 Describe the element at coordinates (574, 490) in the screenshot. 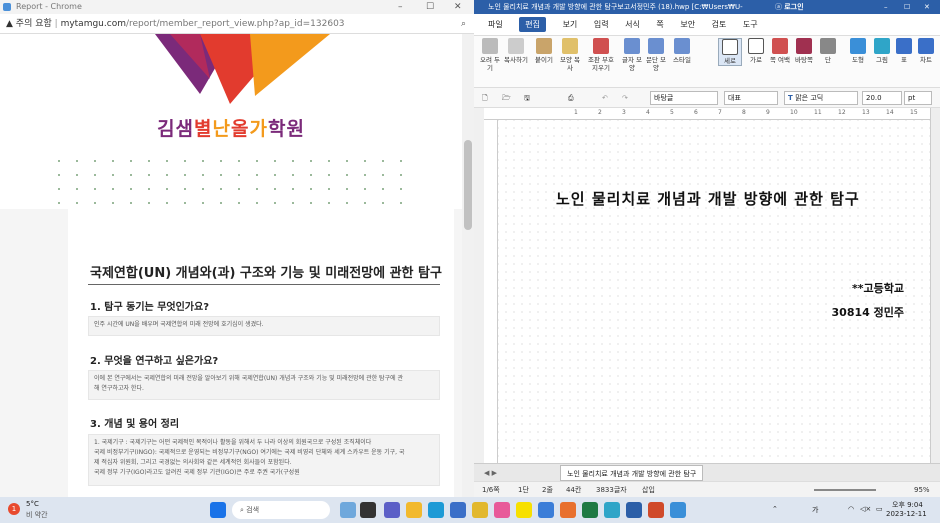

I see `status-col: 44칸` at that location.